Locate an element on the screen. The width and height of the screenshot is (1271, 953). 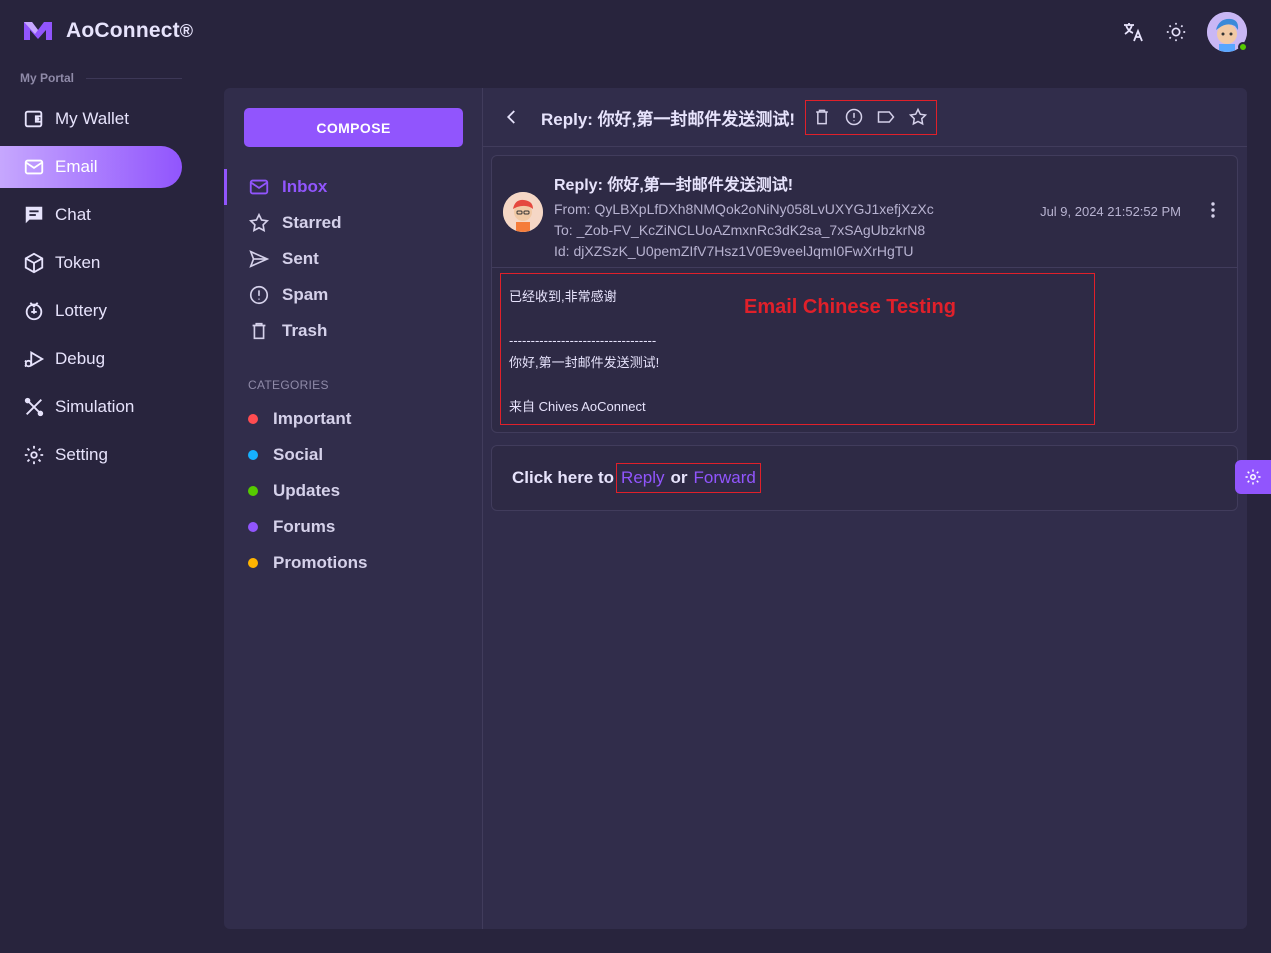
sidebar-item-lottery: Lottery is located at coordinates (91, 311).